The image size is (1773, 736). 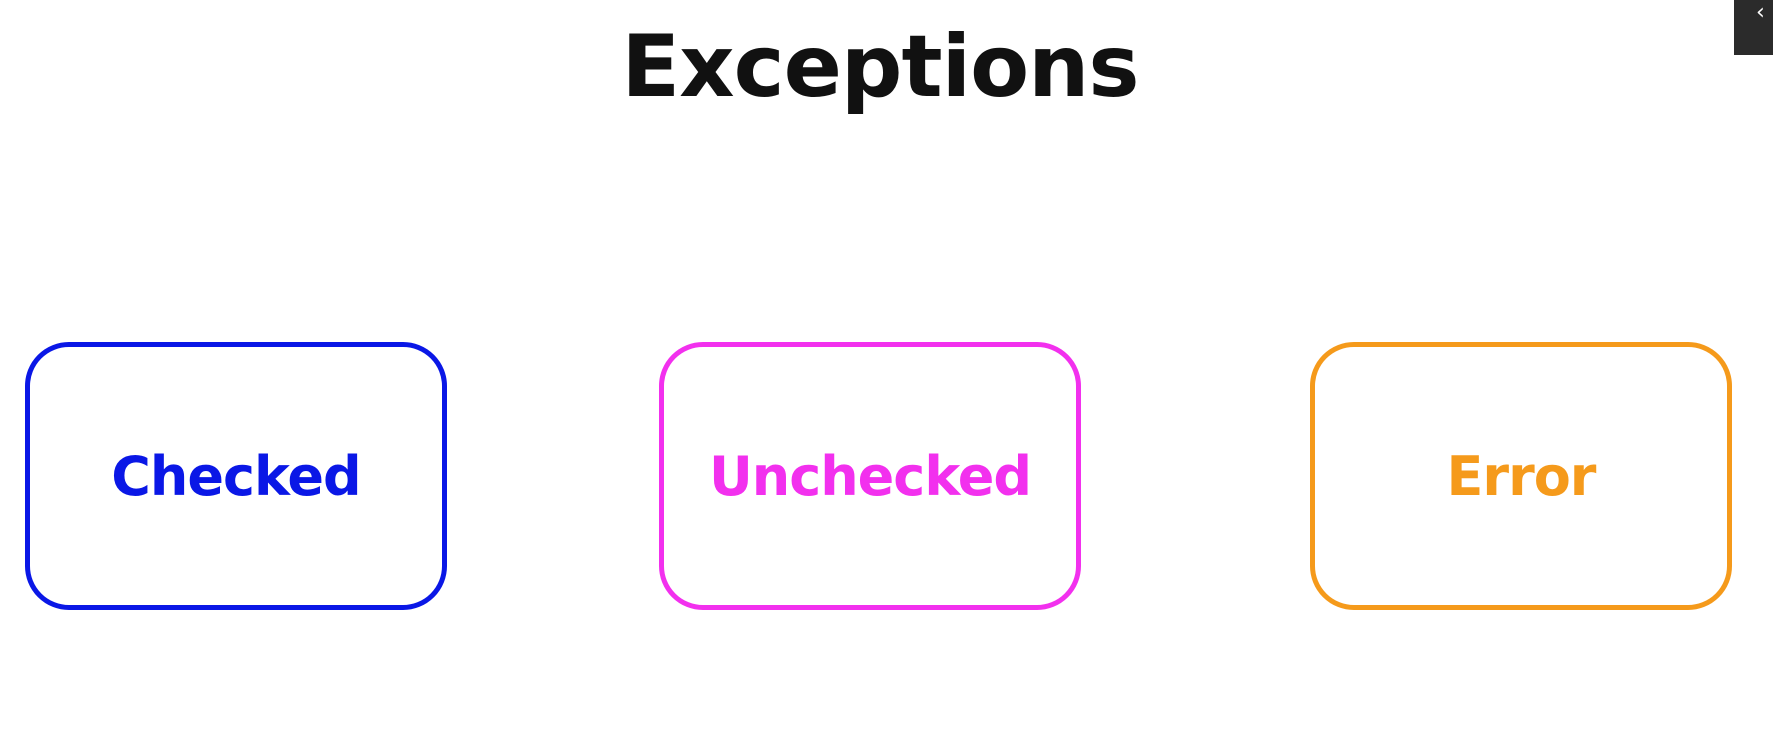 What do you see at coordinates (1760, 12) in the screenshot?
I see `chevron-left-icon: ‹` at bounding box center [1760, 12].